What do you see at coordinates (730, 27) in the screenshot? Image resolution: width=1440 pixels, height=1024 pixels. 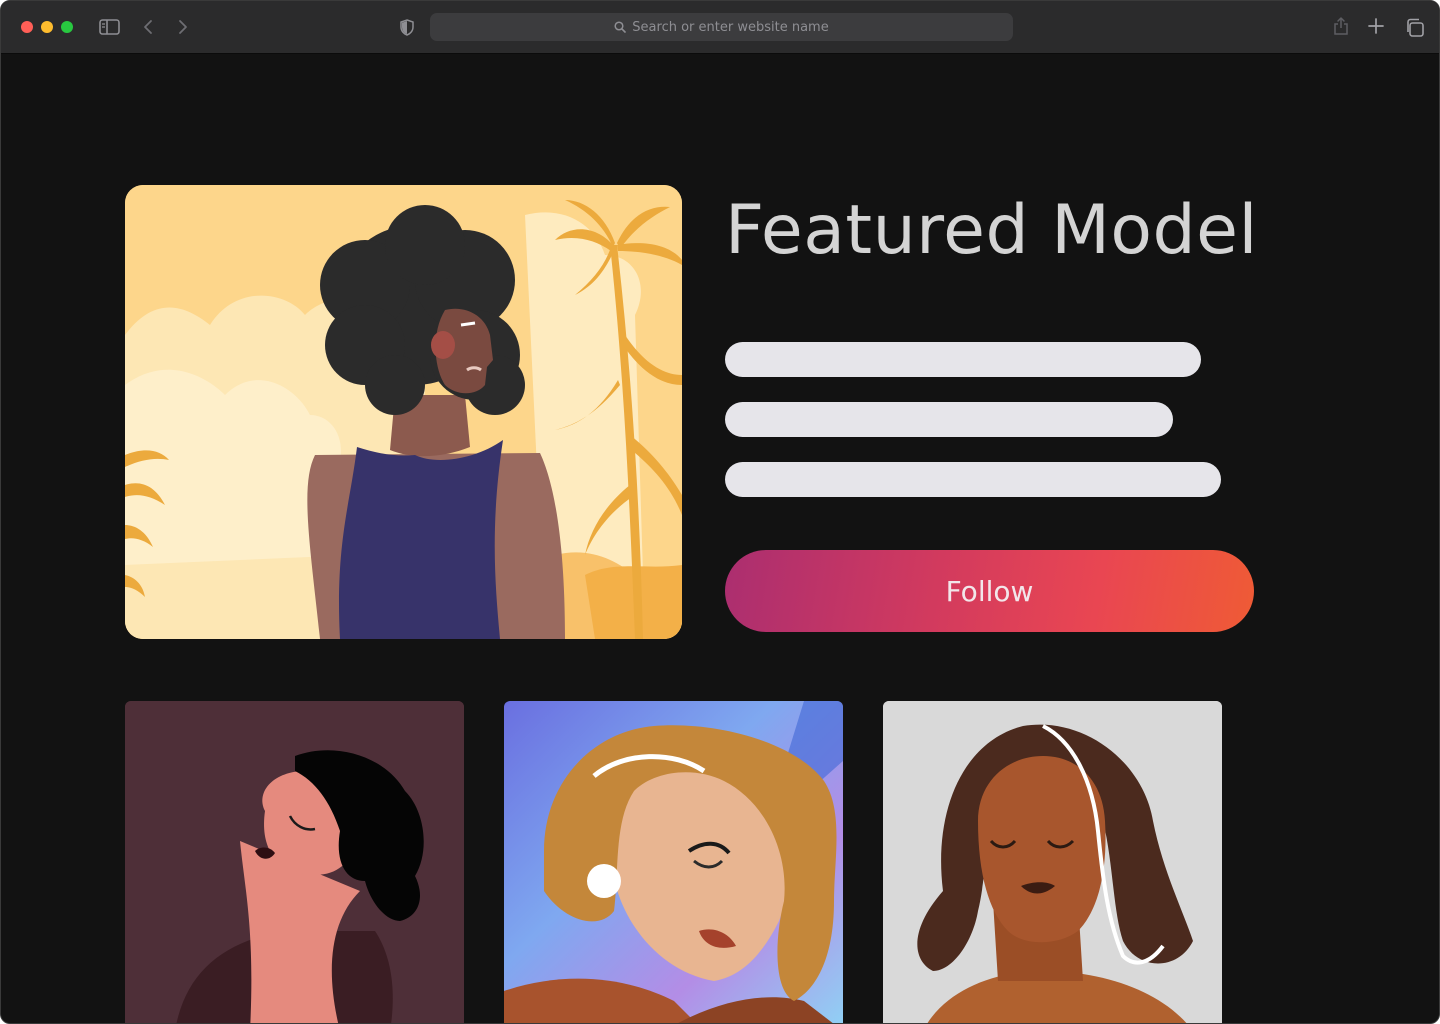 I see `address-placeholder: Search or enter website name` at bounding box center [730, 27].